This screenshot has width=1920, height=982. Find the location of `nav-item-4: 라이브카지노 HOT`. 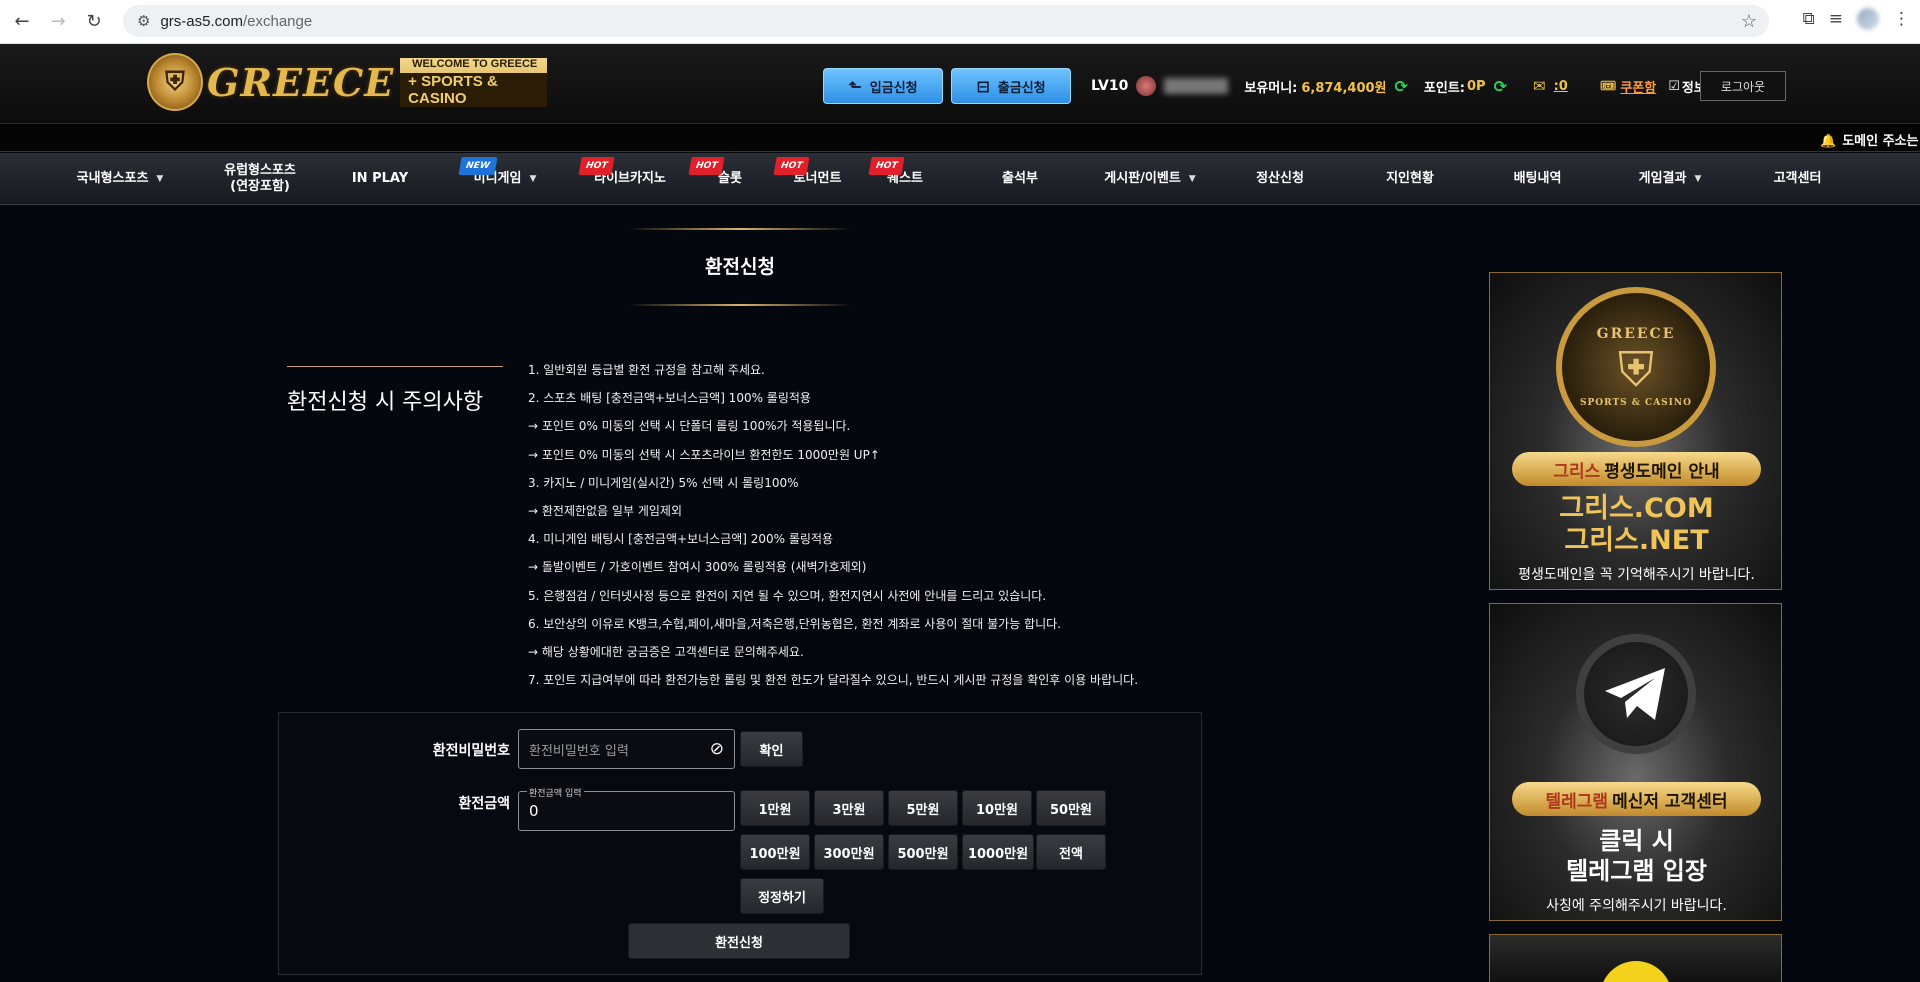

nav-item-4: 라이브카지노 HOT is located at coordinates (630, 179).